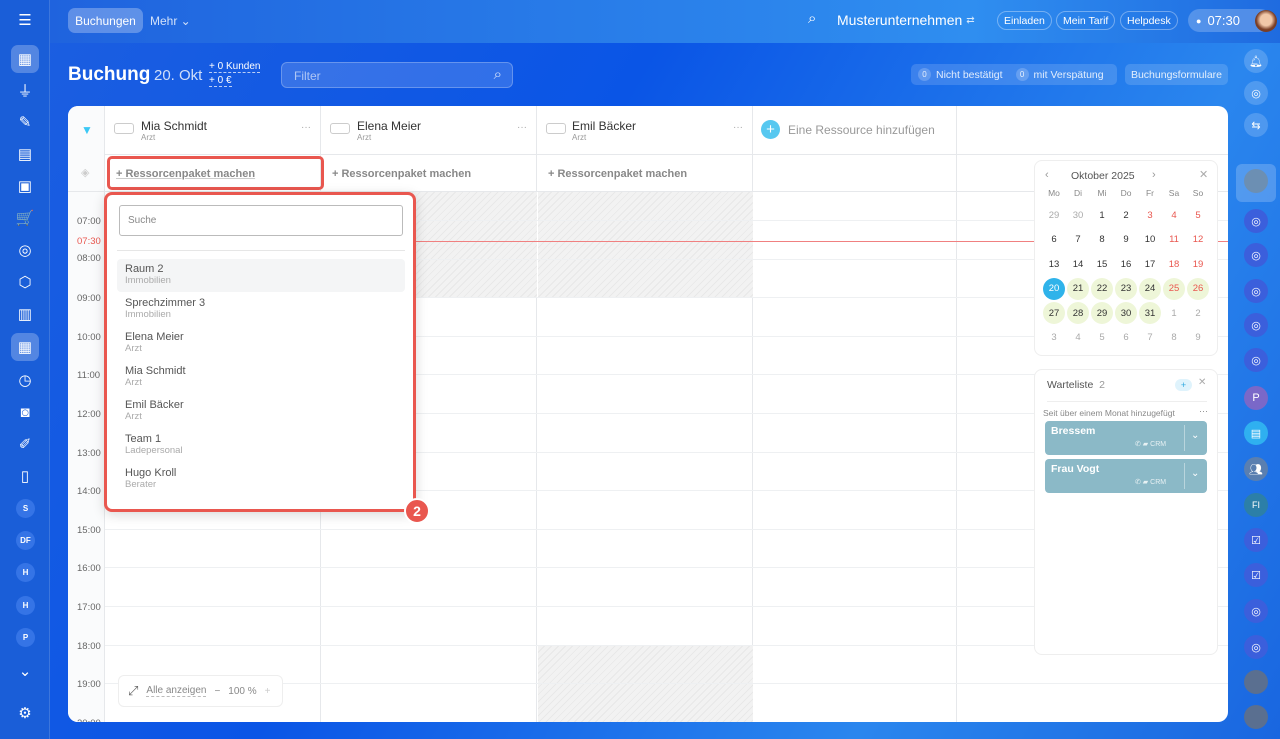  Describe the element at coordinates (812, 18) in the screenshot. I see `search-icon: ⌕` at that location.